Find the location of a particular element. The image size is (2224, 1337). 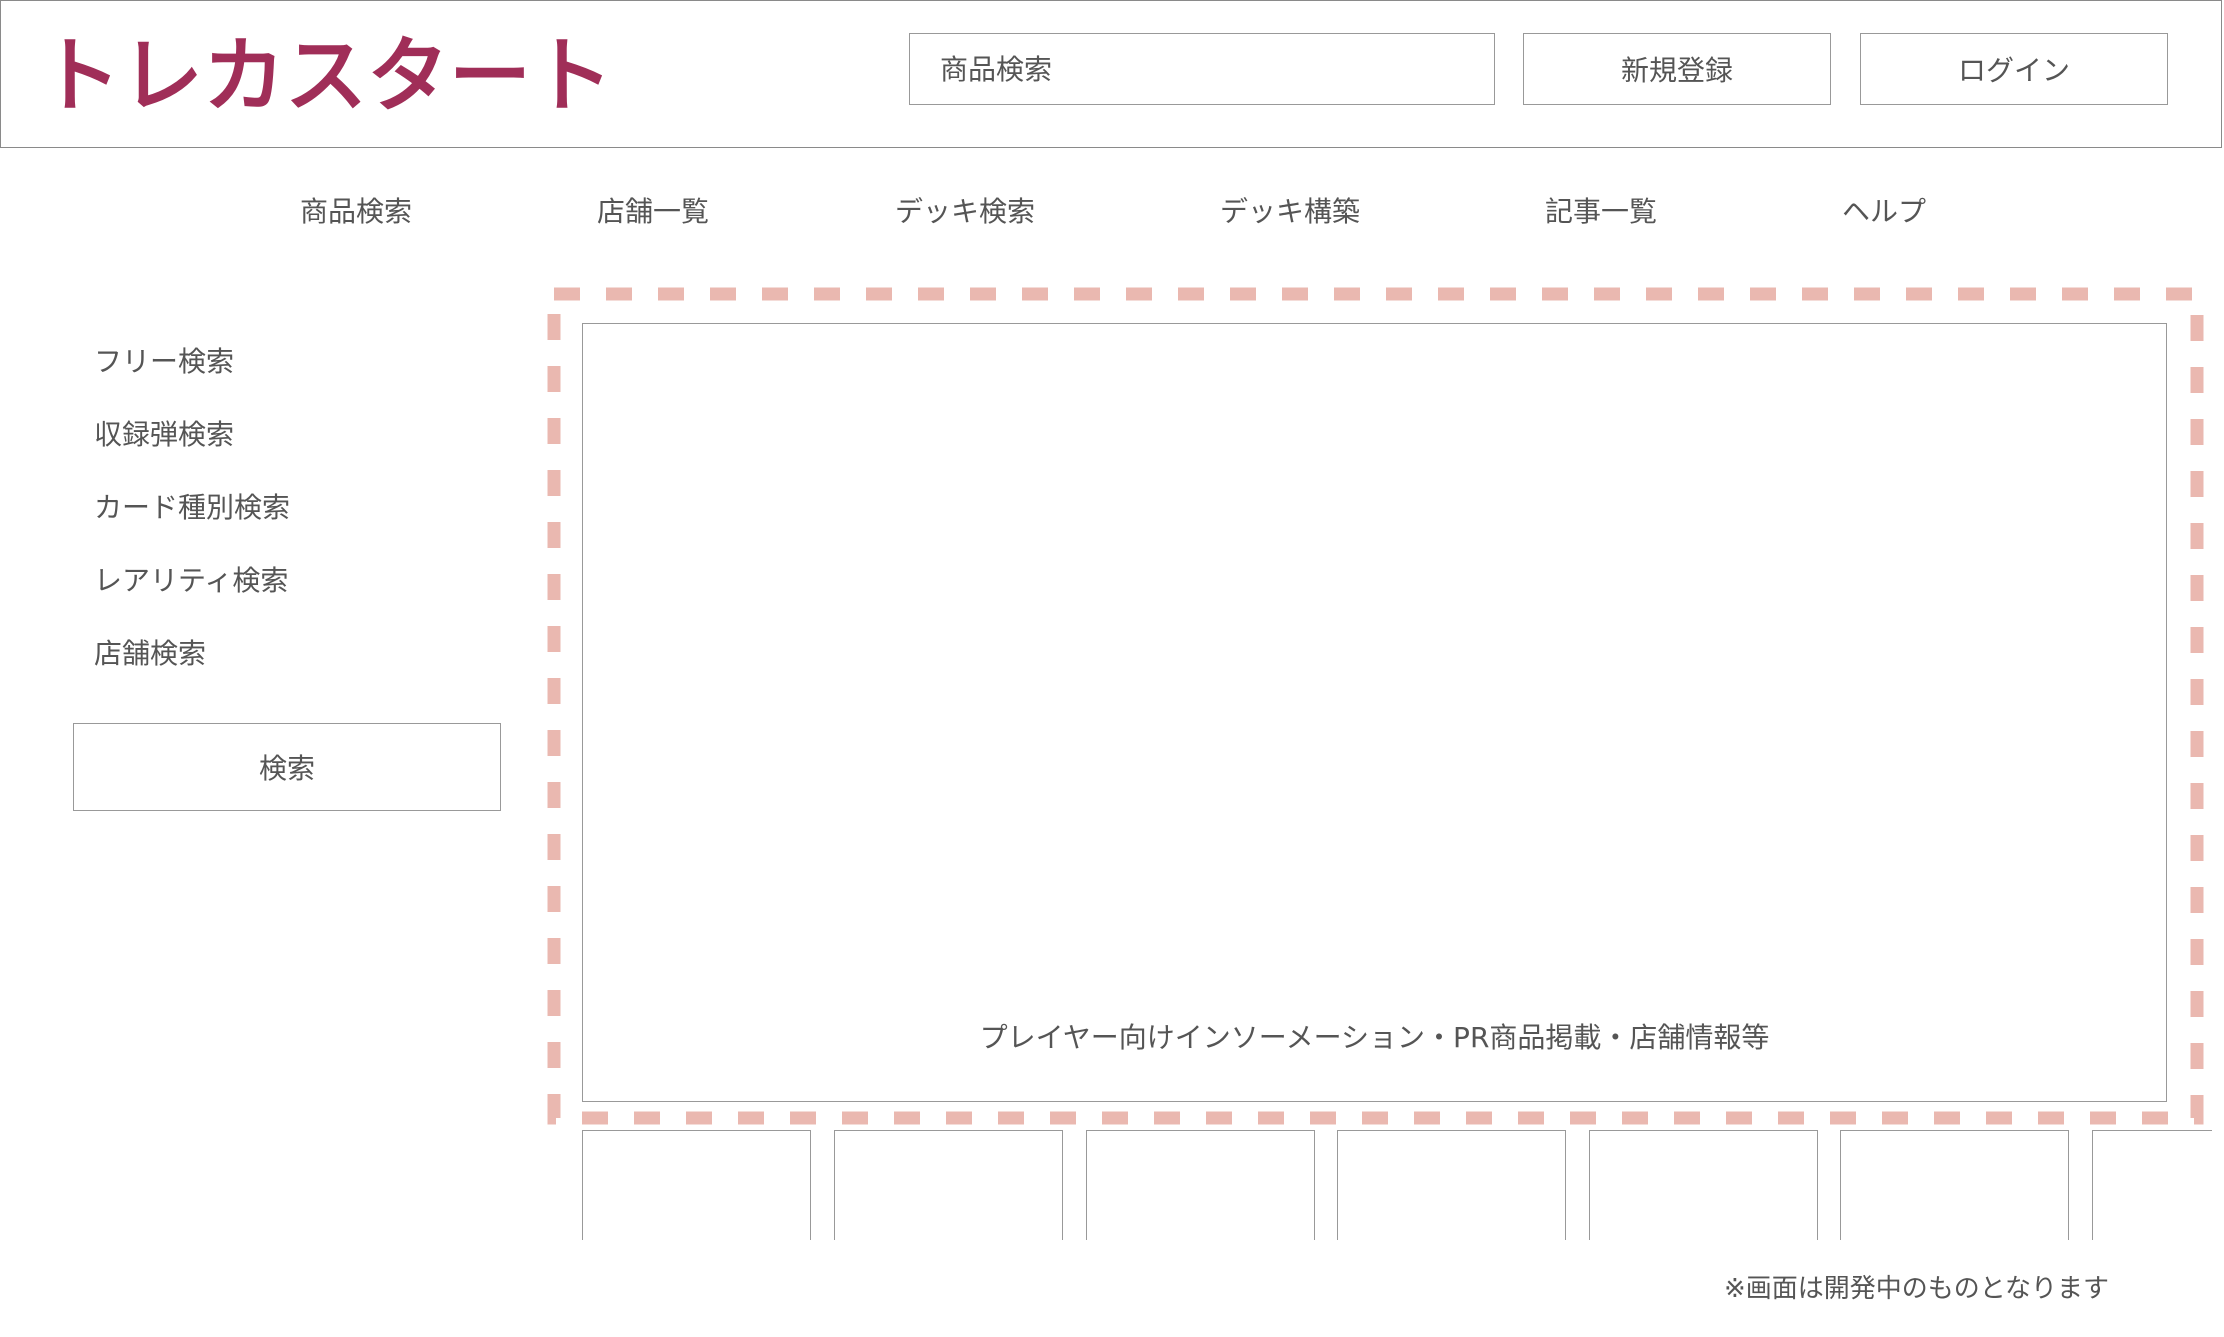

product-search-input is located at coordinates (1202, 69).